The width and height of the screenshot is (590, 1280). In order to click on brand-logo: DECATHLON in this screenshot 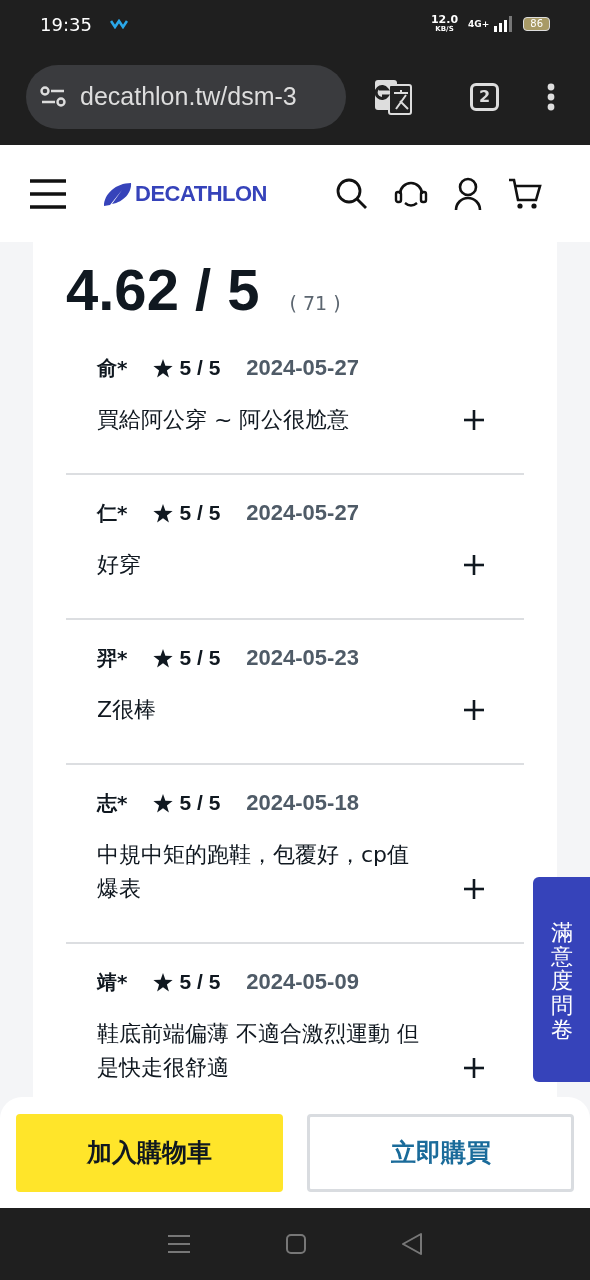, I will do `click(201, 193)`.